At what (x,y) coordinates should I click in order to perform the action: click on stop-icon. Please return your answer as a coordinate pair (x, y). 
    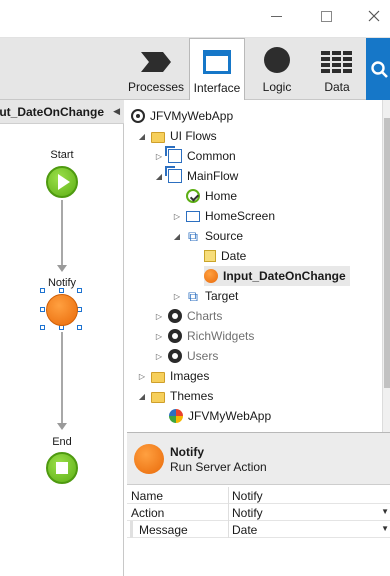
    Looking at the image, I should click on (62, 468).